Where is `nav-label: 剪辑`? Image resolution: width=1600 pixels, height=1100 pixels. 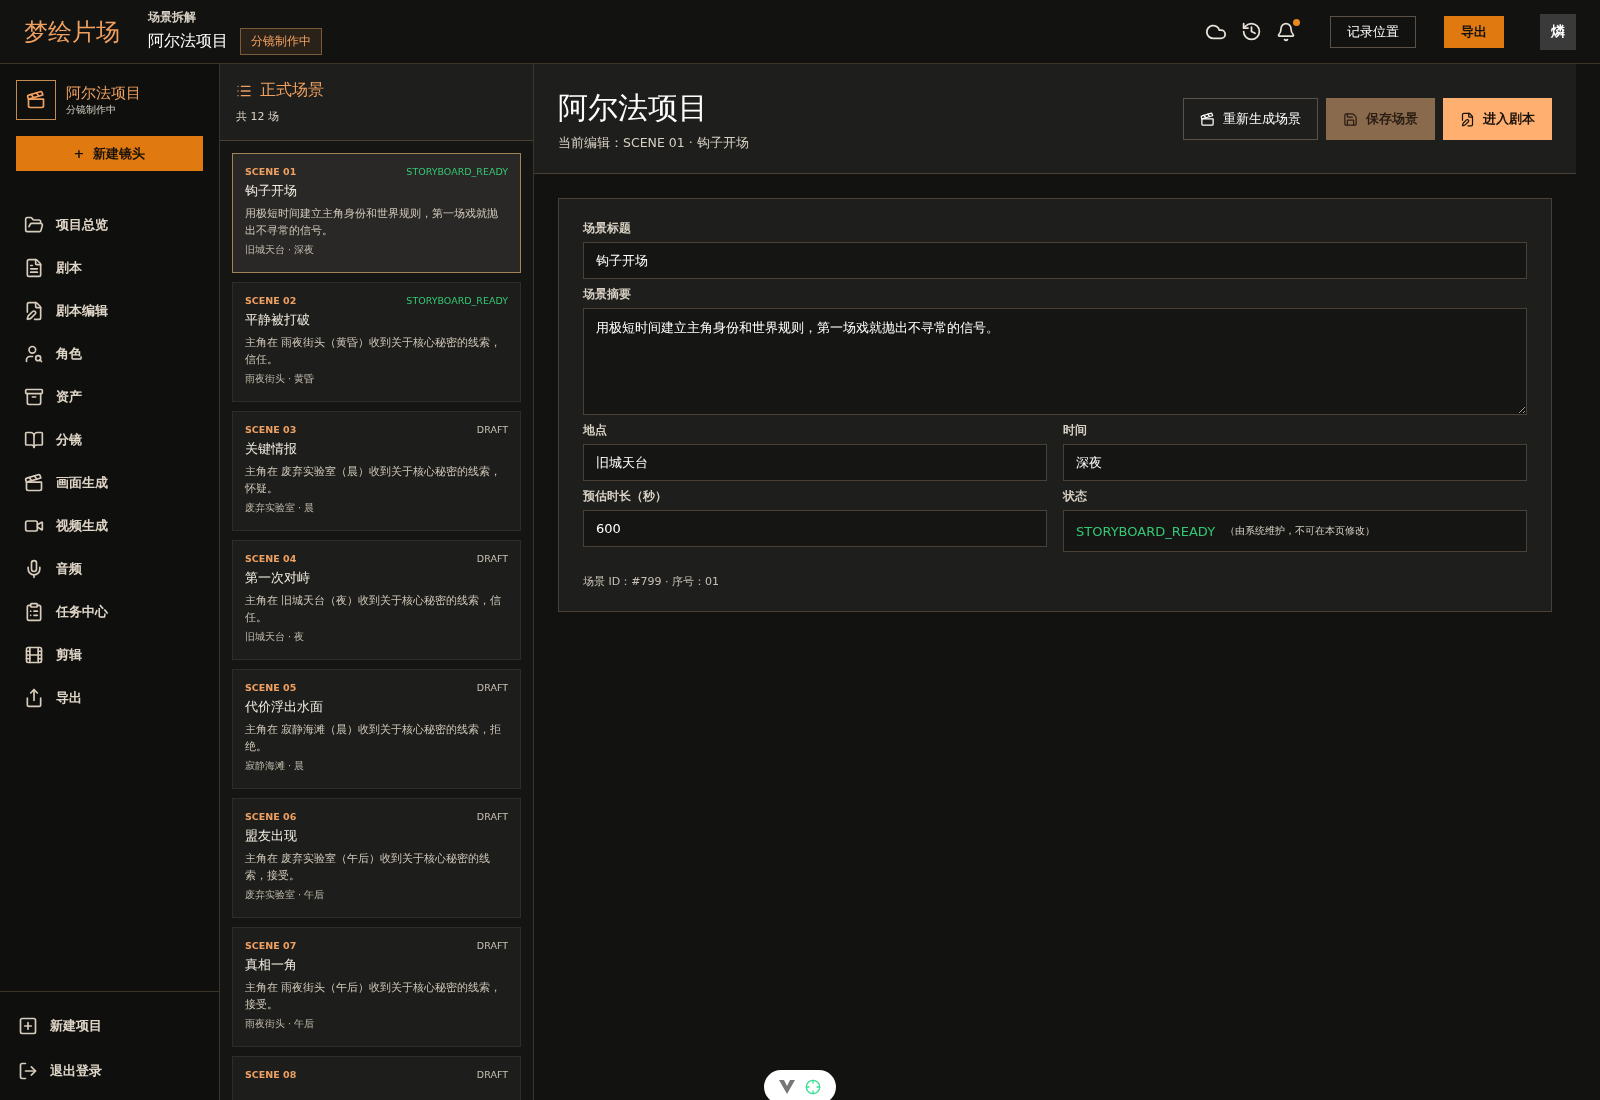
nav-label: 剪辑 is located at coordinates (69, 654).